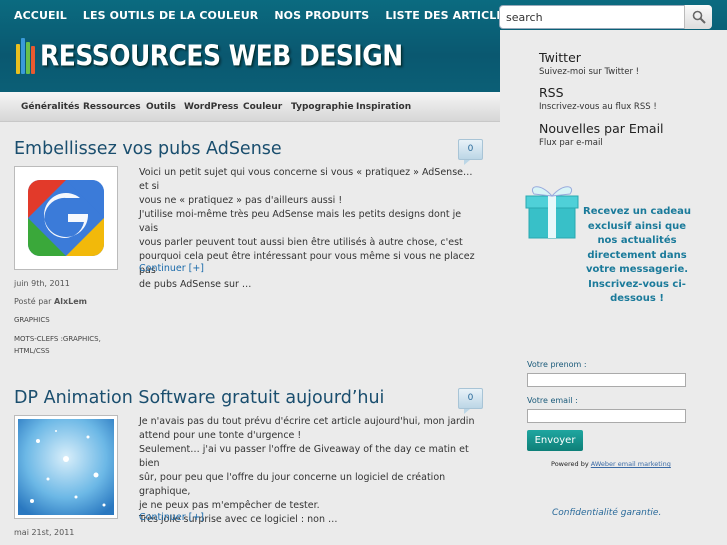 The height and width of the screenshot is (545, 727). I want to click on firstname-label: Votre prenom :, so click(557, 364).